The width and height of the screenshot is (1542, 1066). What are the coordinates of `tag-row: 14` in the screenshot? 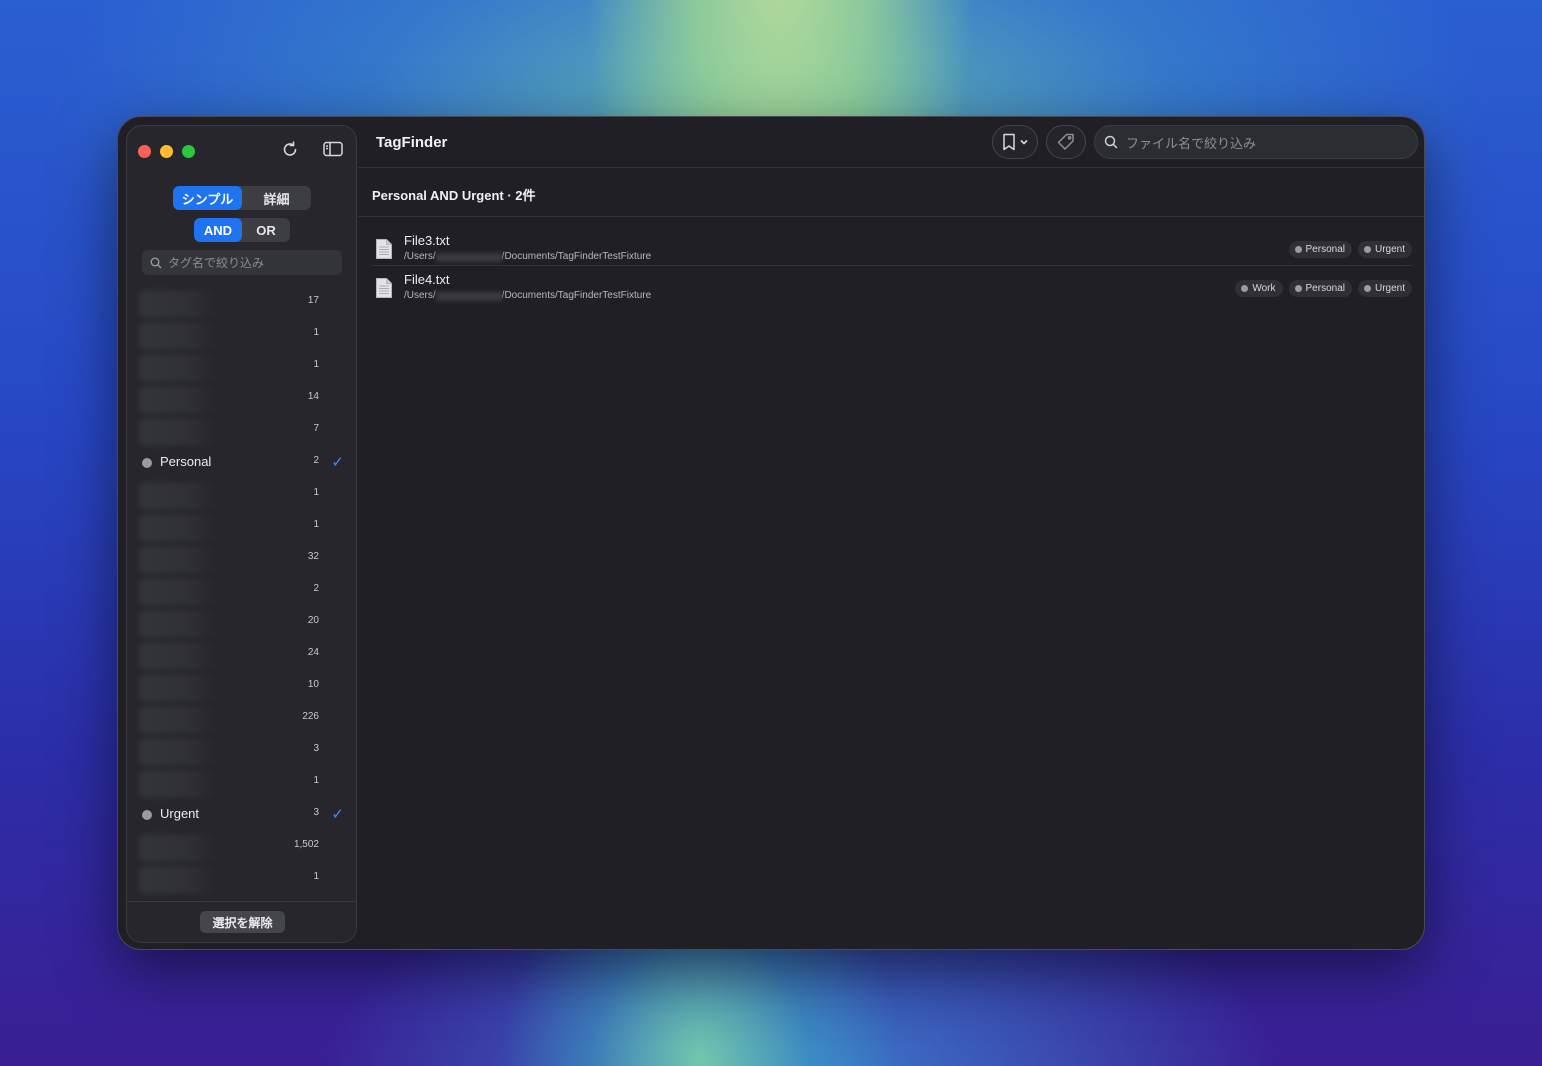 It's located at (241, 398).